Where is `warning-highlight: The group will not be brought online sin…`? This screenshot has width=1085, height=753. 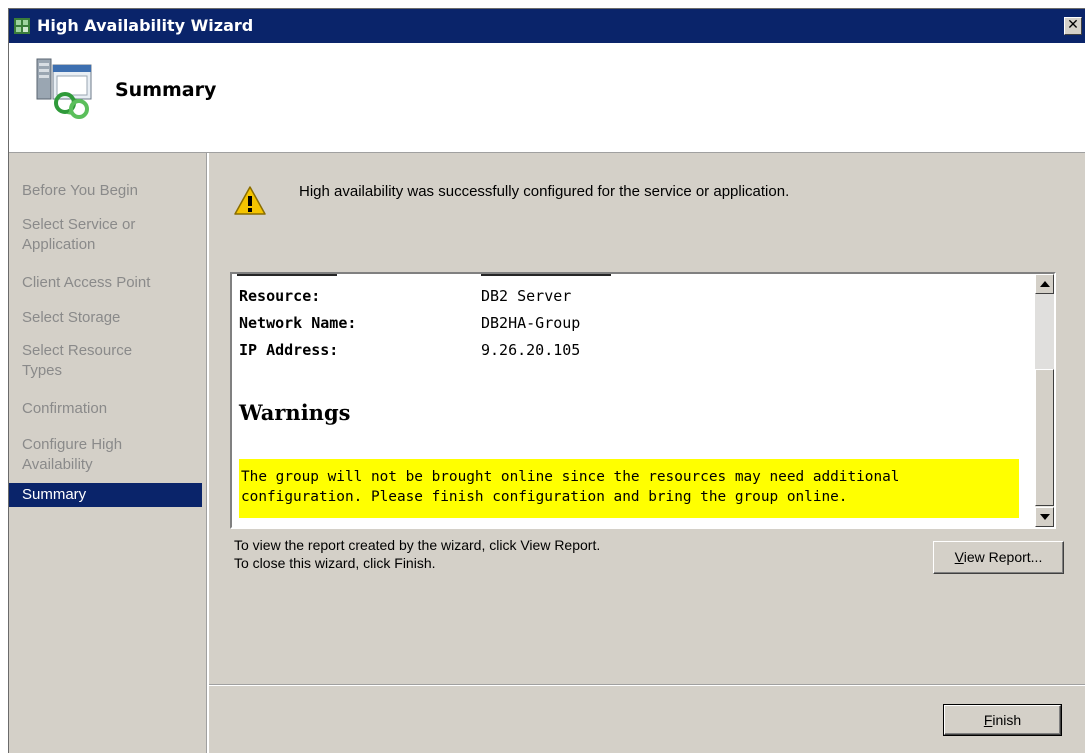 warning-highlight: The group will not be brought online sin… is located at coordinates (629, 488).